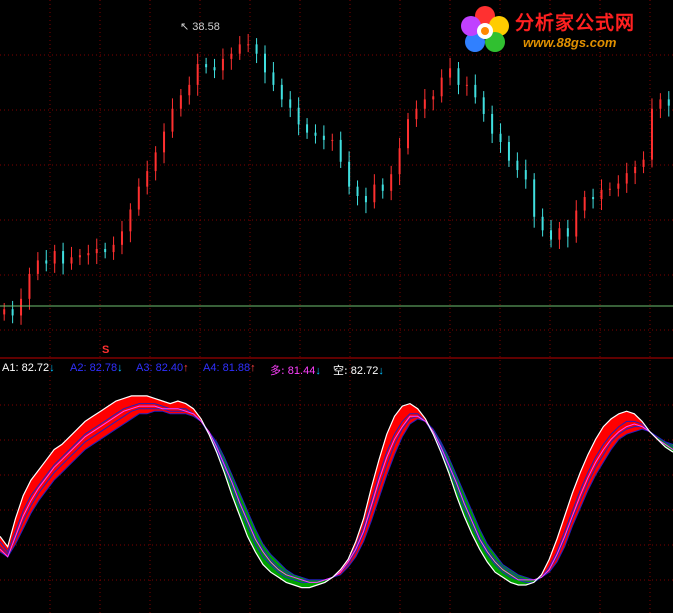 This screenshot has height=613, width=673. Describe the element at coordinates (295, 370) in the screenshot. I see `legend-long: 多: 81.44↓` at that location.